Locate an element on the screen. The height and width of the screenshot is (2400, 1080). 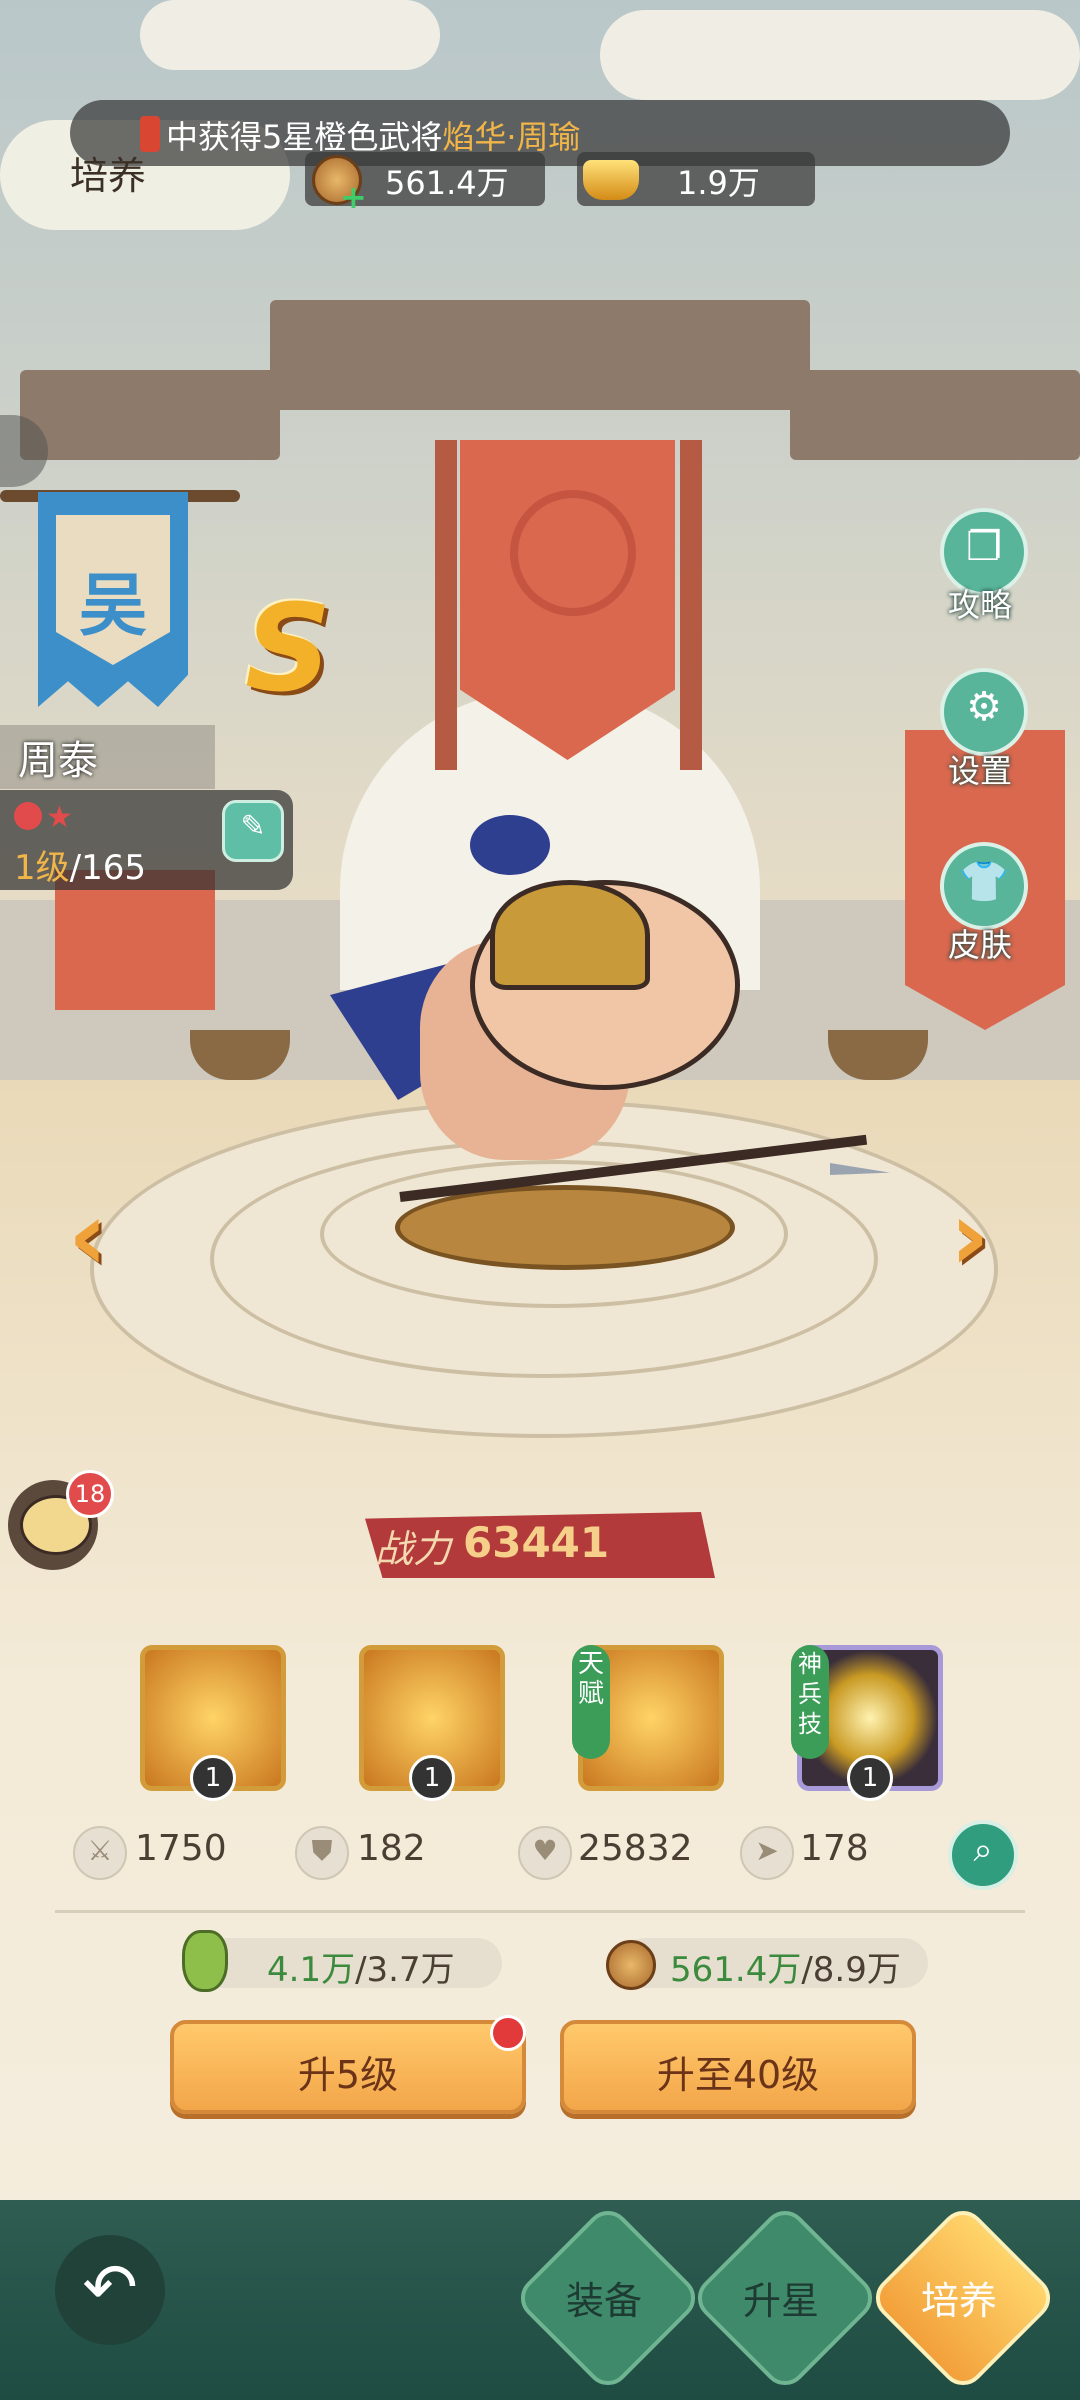
side-banner-left is located at coordinates (135, 940).